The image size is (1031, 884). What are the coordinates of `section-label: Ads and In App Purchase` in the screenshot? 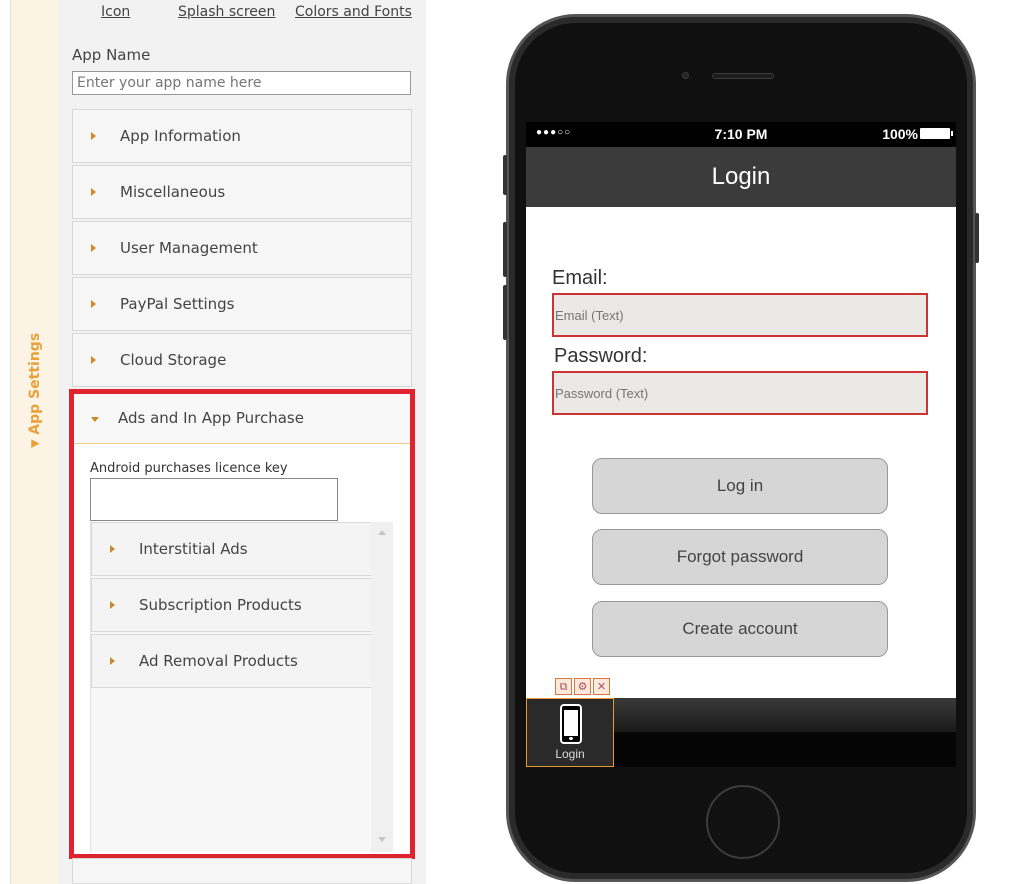 It's located at (211, 418).